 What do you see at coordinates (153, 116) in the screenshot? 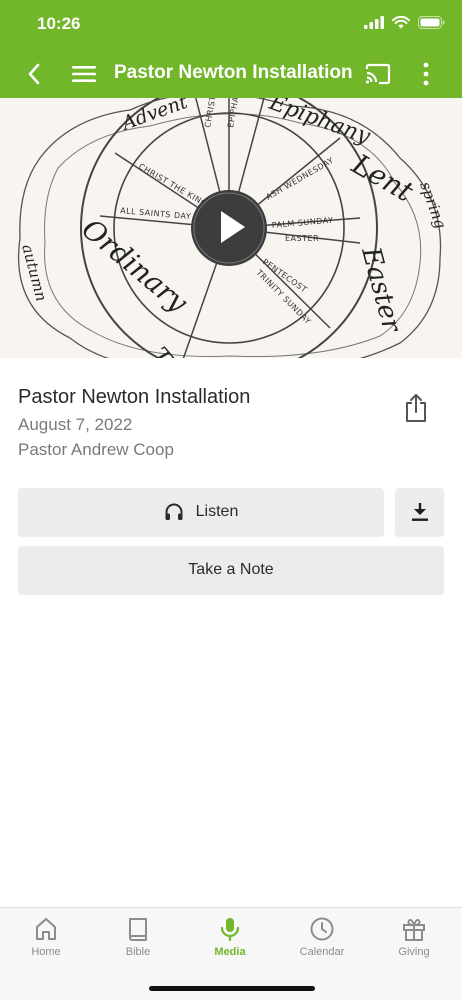
I see `label-advent: Advent` at bounding box center [153, 116].